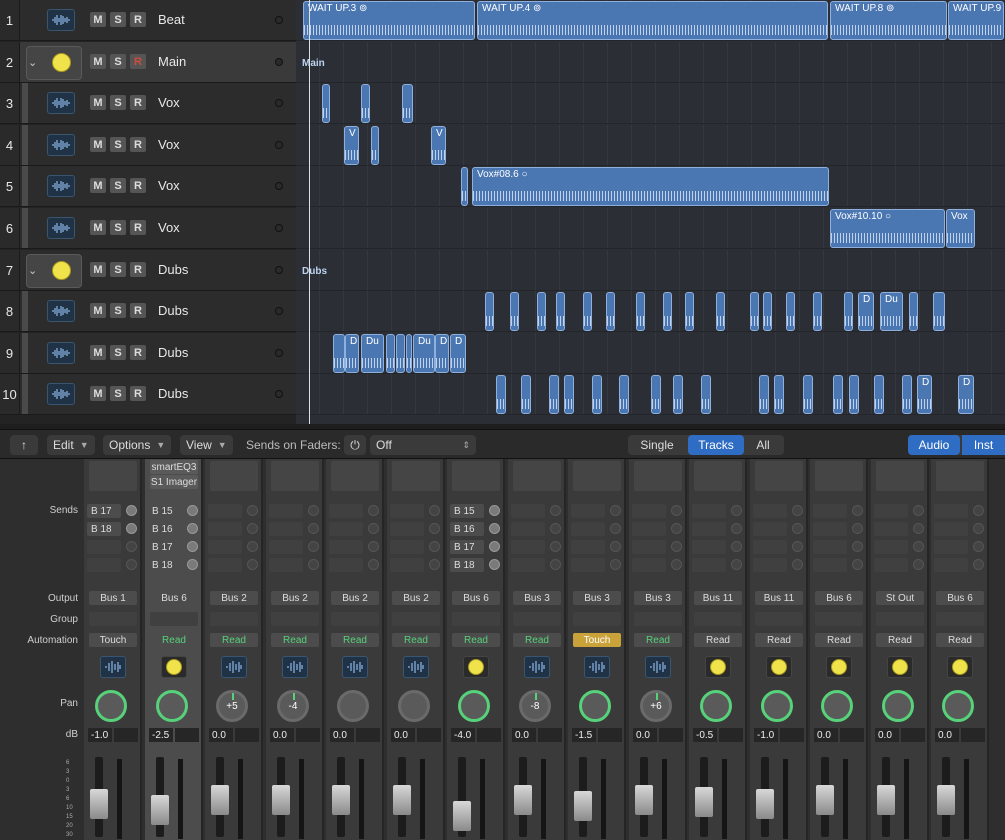 The height and width of the screenshot is (840, 1005). What do you see at coordinates (537, 598) in the screenshot?
I see `output-slot: Bus 3` at bounding box center [537, 598].